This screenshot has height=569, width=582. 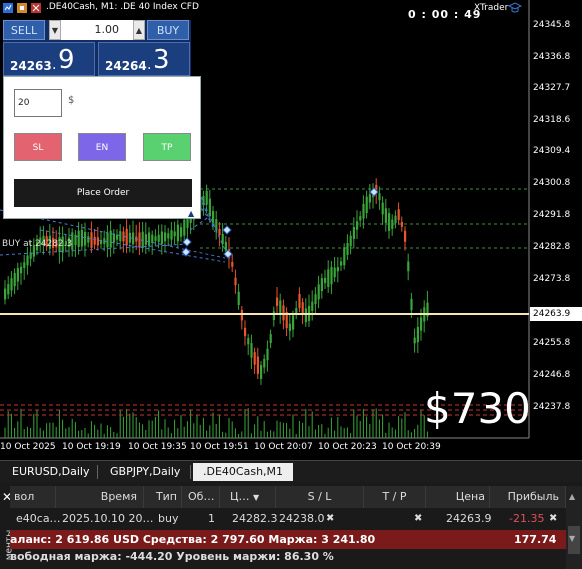 What do you see at coordinates (191, 213) in the screenshot?
I see `collapse-arrow-icon: ▲` at bounding box center [191, 213].